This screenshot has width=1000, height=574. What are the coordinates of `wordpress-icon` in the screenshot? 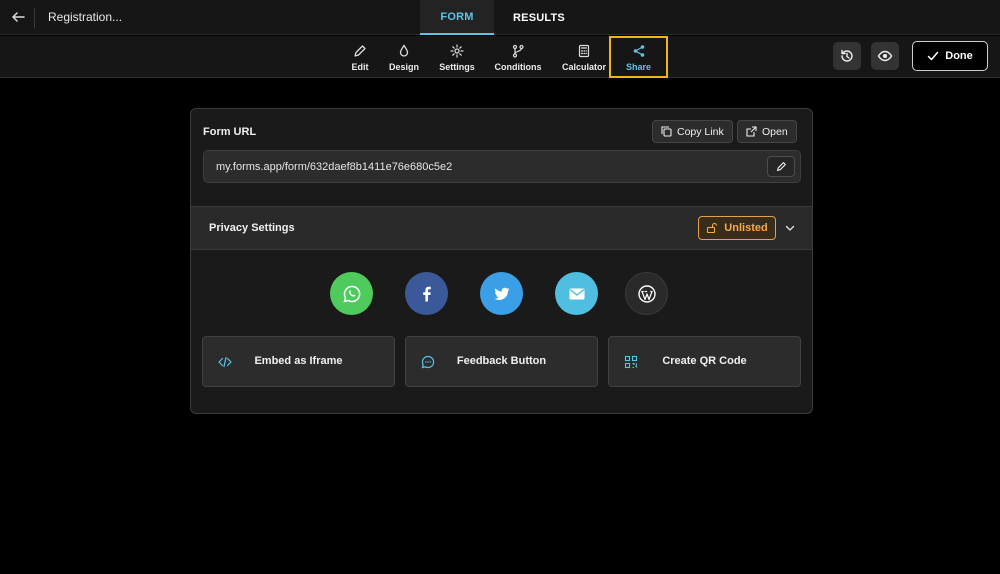 It's located at (646, 293).